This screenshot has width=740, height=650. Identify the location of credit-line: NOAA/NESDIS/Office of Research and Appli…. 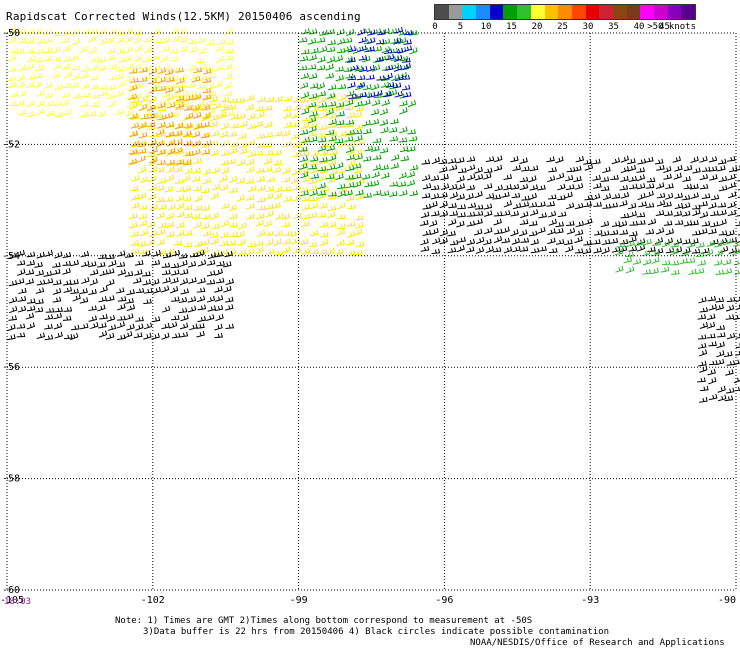
(597, 643).